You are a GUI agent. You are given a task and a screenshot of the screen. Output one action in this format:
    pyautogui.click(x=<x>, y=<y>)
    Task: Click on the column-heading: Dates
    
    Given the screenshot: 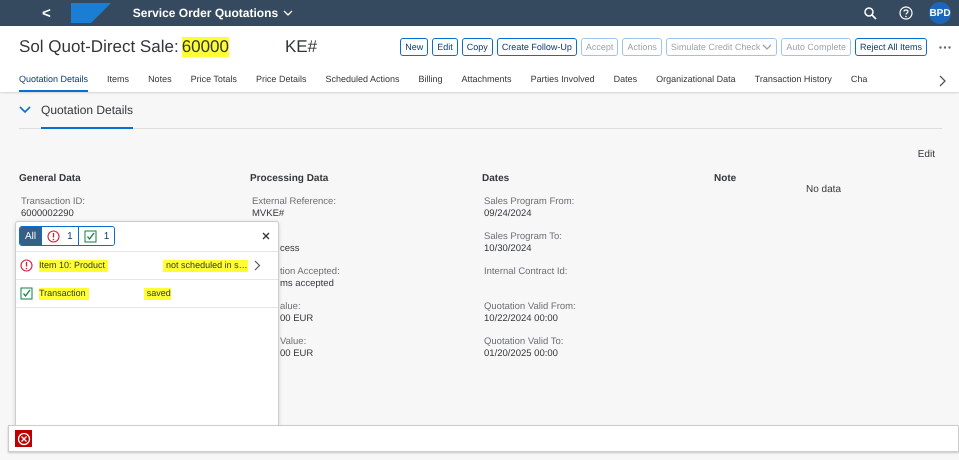 What is the action you would take?
    pyautogui.click(x=496, y=178)
    